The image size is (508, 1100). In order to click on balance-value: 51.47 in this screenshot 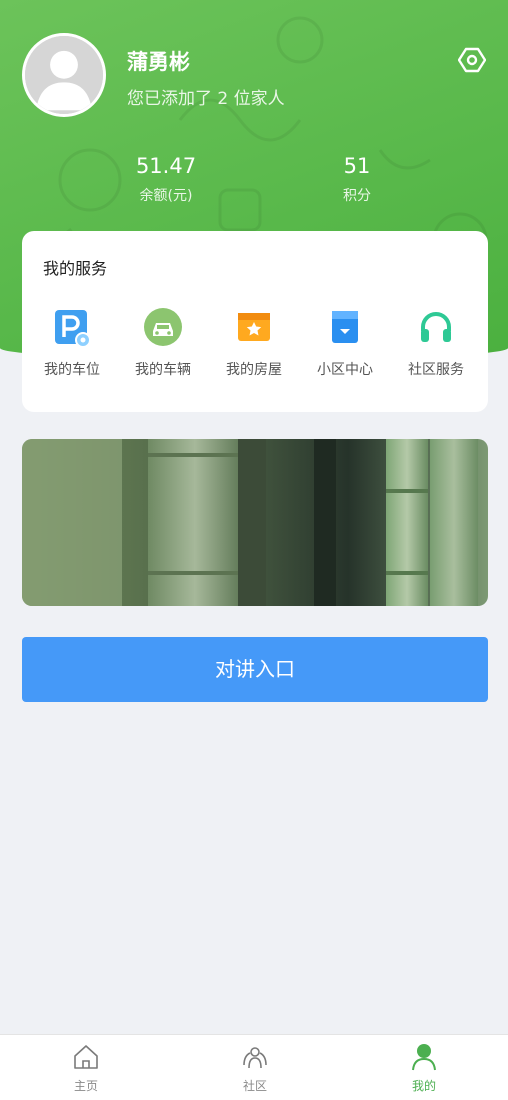, I will do `click(166, 166)`.